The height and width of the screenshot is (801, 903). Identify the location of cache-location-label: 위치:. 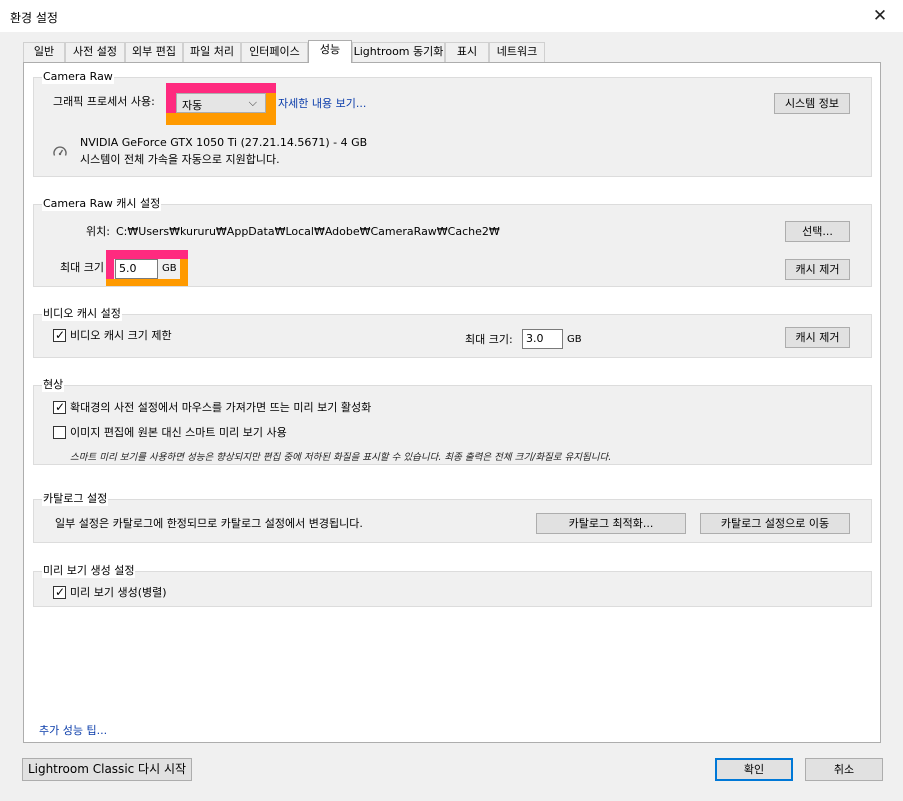
(98, 231).